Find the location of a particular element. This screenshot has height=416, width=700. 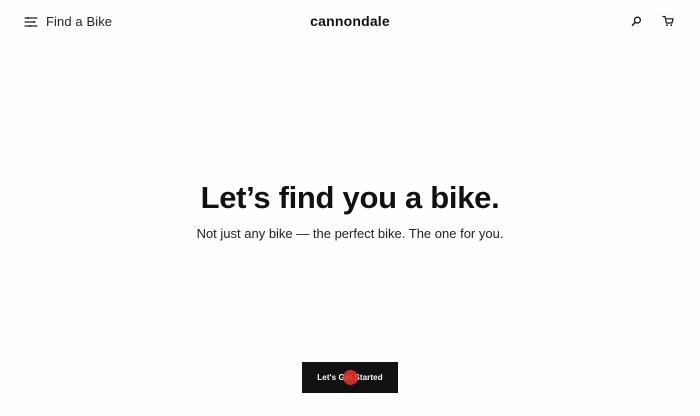

brand-wordmark: cannondale is located at coordinates (350, 21).